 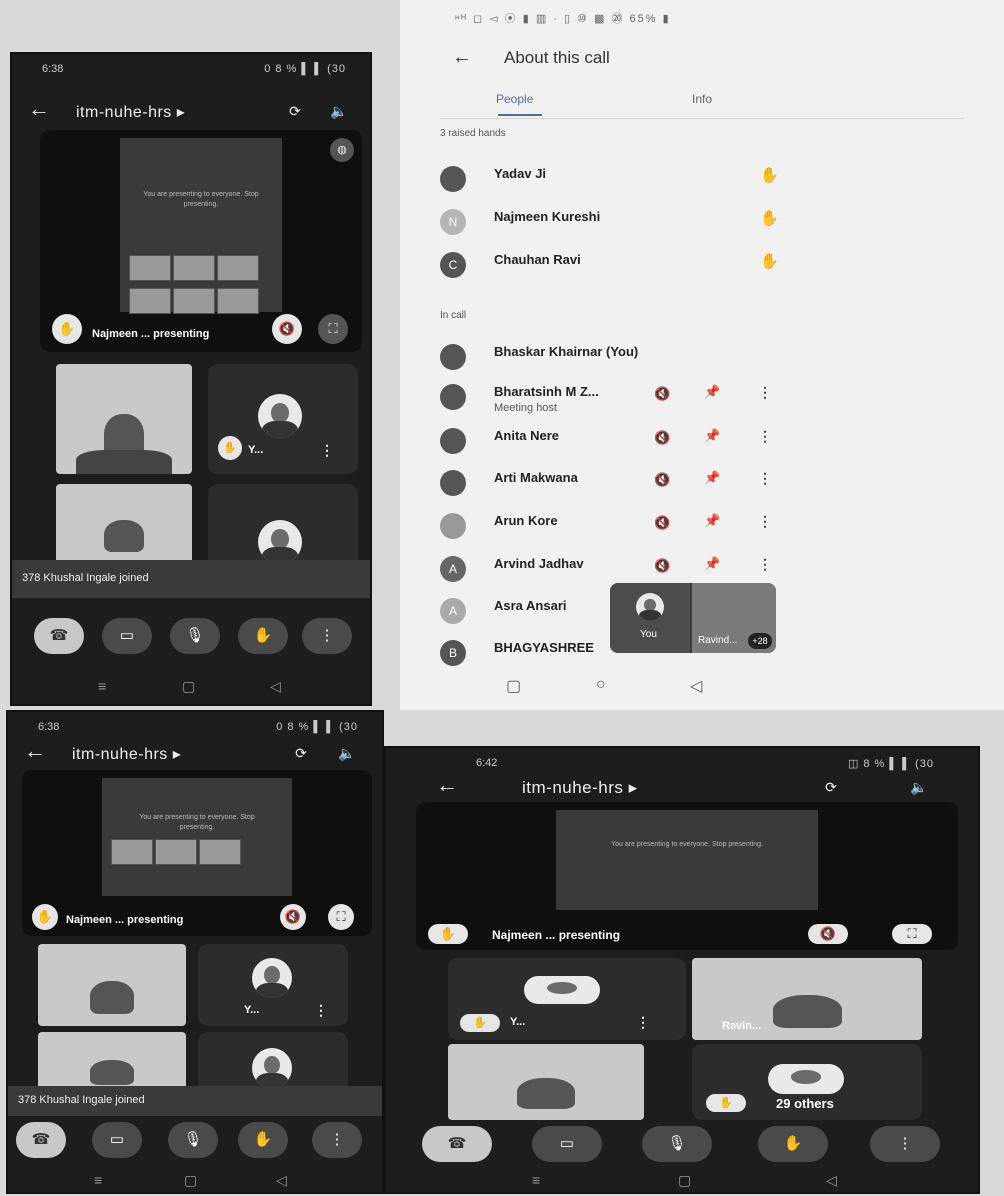 I want to click on raised-hand-icon: ✋, so click(x=769, y=218).